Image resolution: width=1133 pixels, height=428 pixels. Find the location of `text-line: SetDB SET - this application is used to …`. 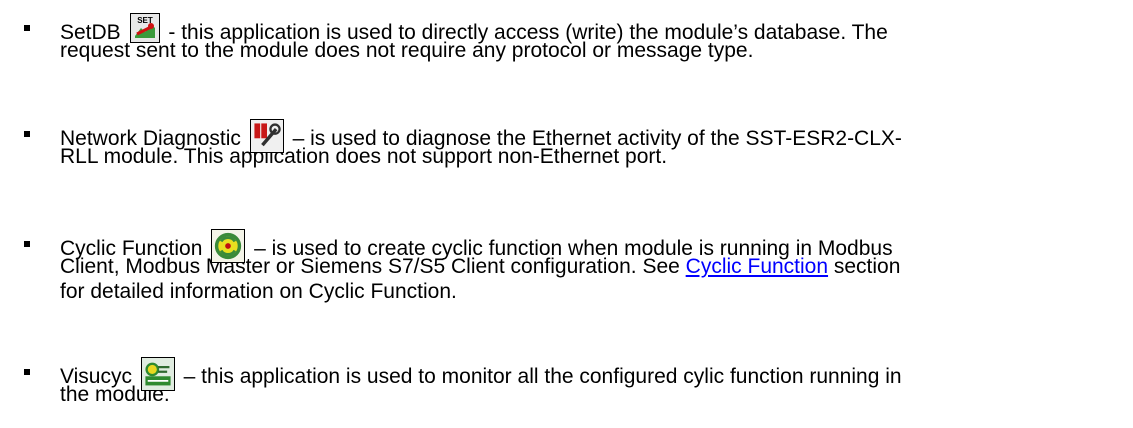

text-line: SetDB SET - this application is used to … is located at coordinates (590, 28).